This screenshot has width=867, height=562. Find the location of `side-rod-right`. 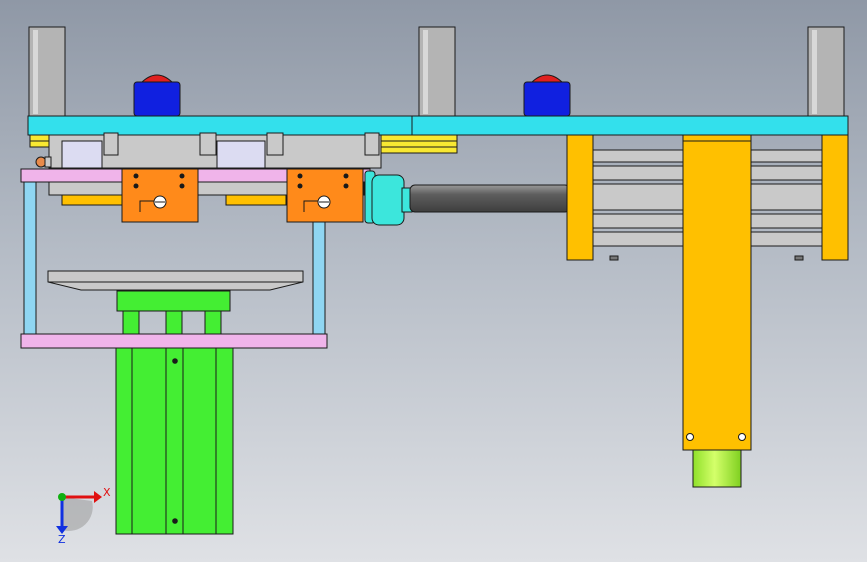

side-rod-right is located at coordinates (319, 278).